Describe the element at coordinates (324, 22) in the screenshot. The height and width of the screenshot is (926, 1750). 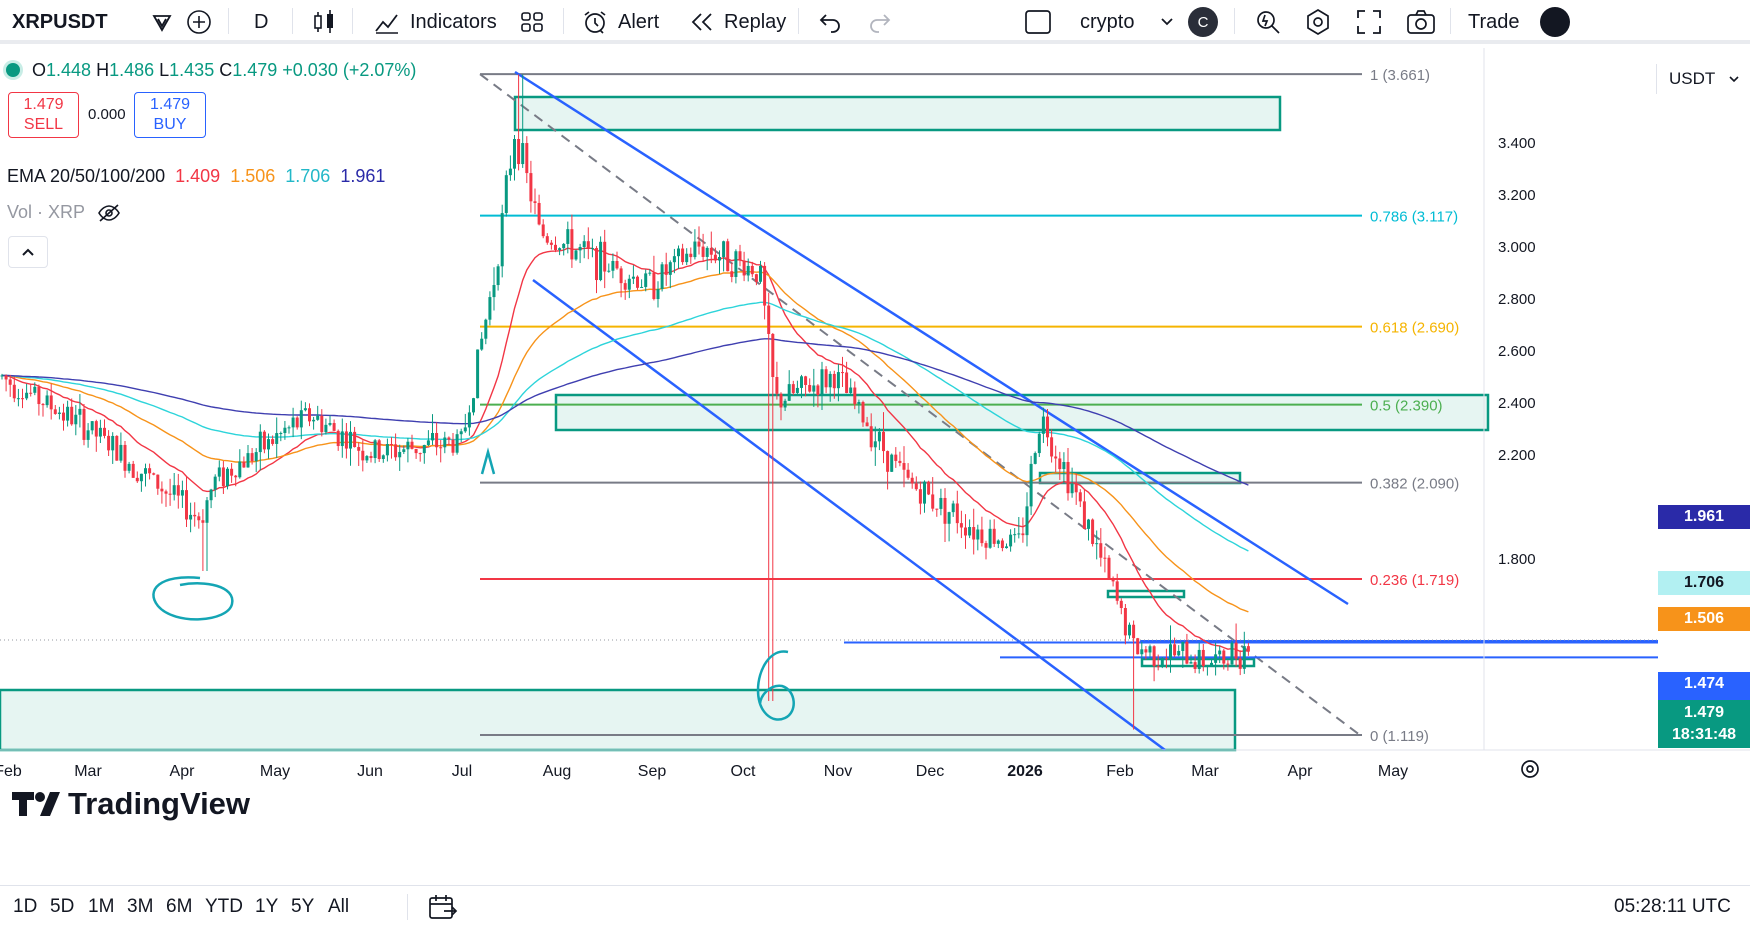
I see `chart-type-candles-icon` at that location.